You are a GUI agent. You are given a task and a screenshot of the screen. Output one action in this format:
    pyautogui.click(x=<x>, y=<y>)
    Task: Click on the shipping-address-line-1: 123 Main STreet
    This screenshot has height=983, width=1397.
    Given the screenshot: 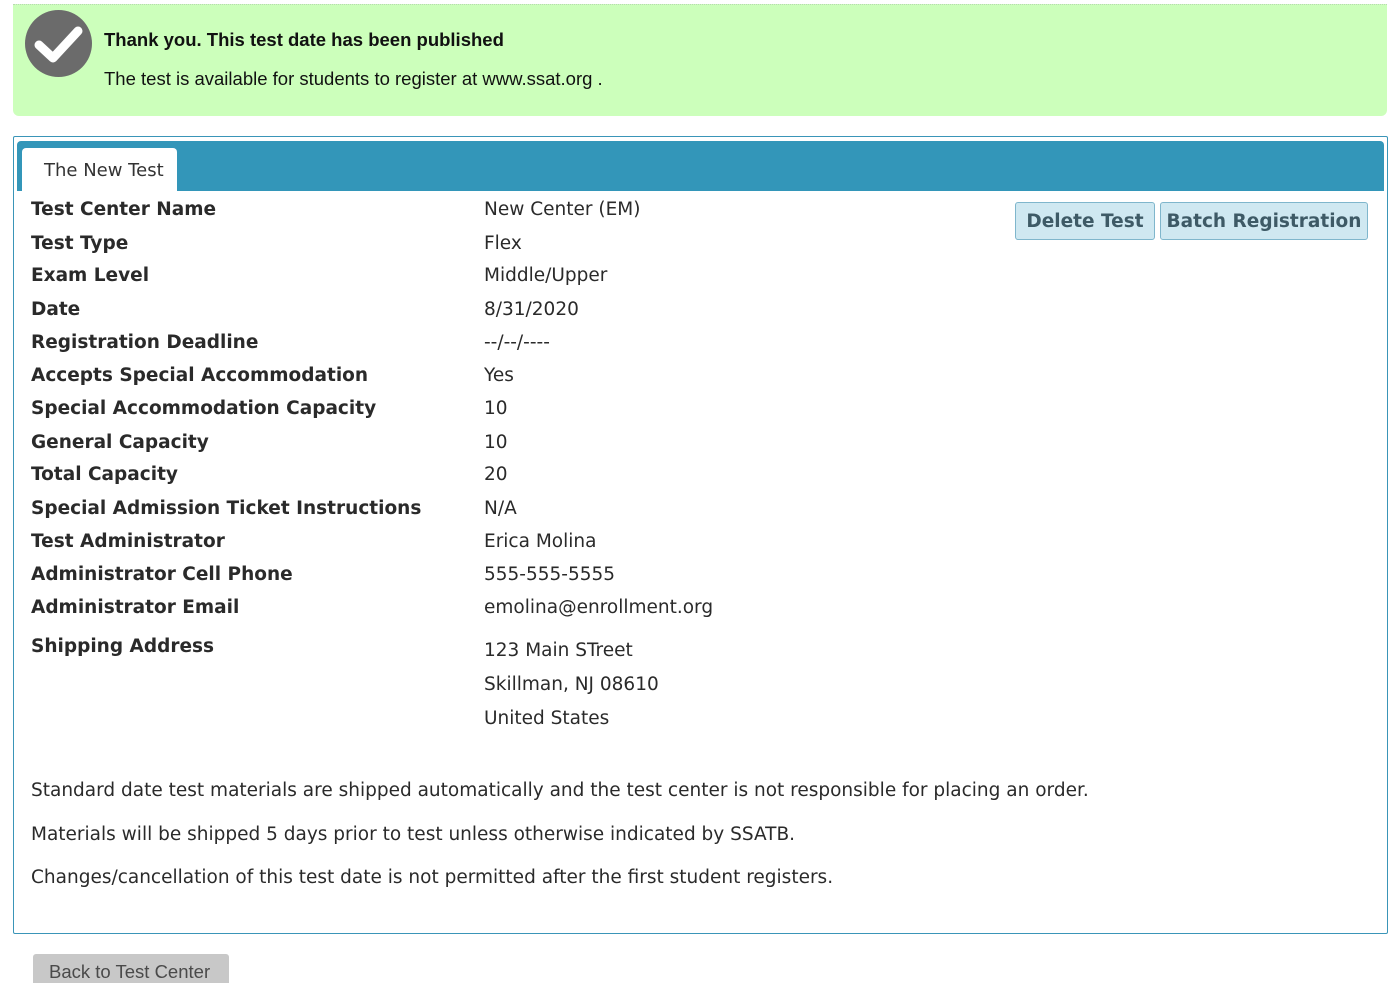 What is the action you would take?
    pyautogui.click(x=558, y=650)
    